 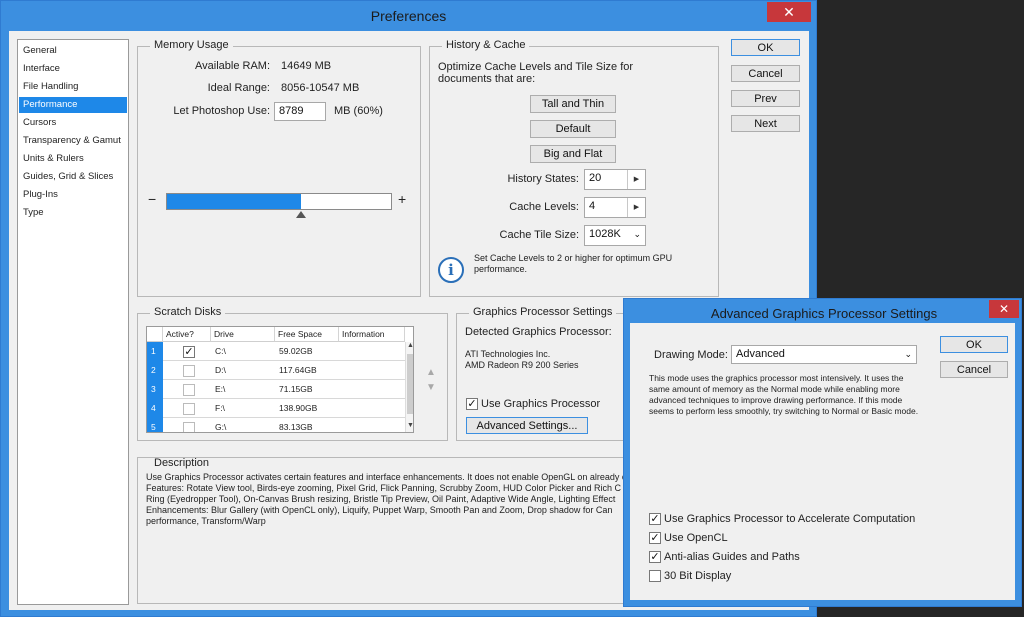 I want to click on advanced-dialog-title: Advanced Graphics Processor Settings, so click(x=824, y=313).